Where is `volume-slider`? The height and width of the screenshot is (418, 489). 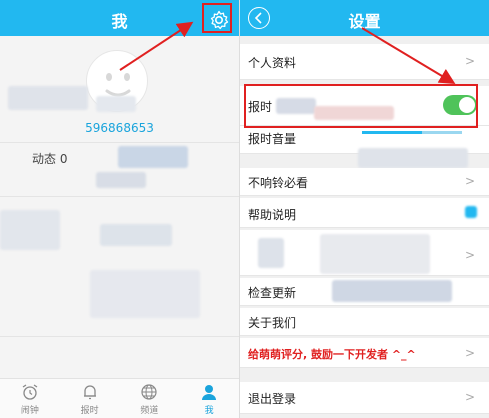 volume-slider is located at coordinates (412, 132).